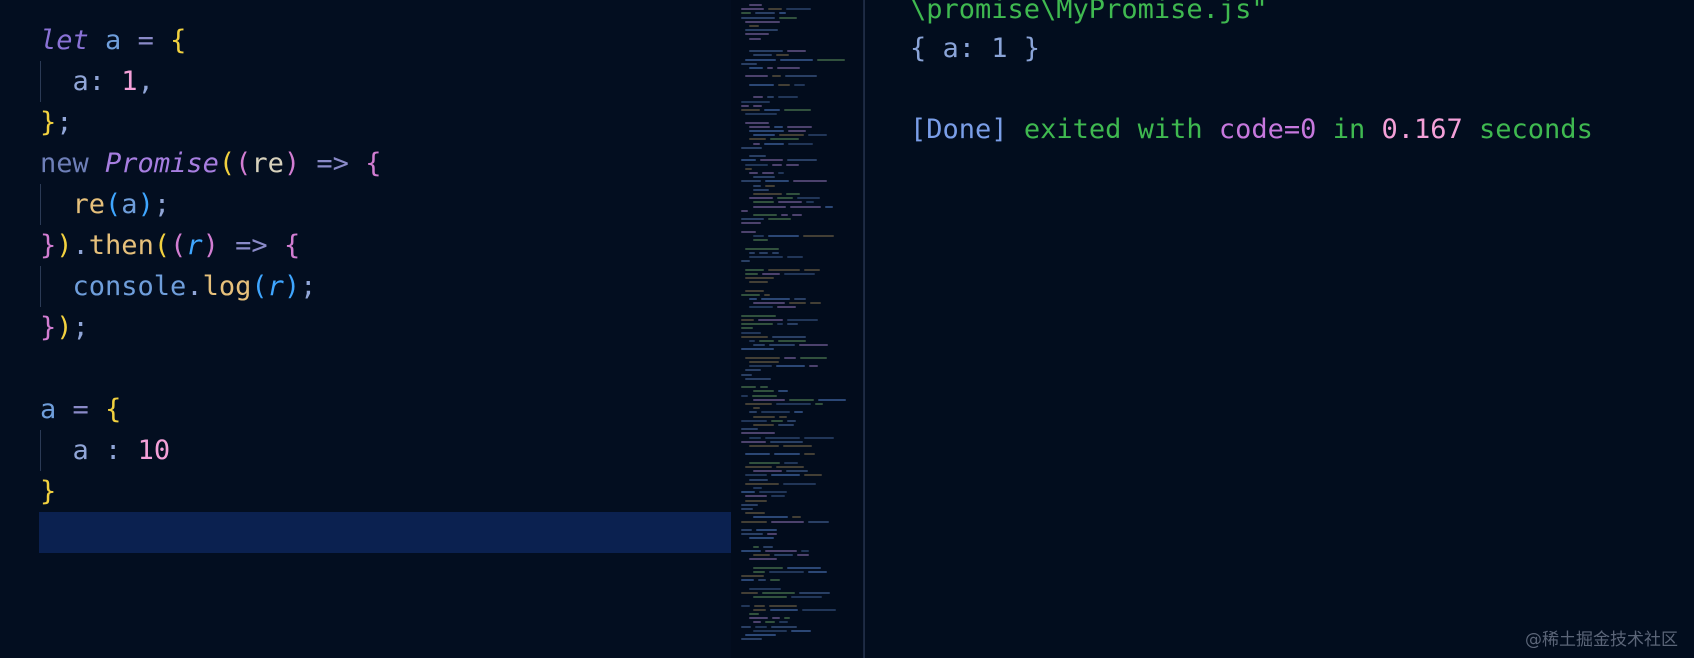  I want to click on token-function: log, so click(227, 286).